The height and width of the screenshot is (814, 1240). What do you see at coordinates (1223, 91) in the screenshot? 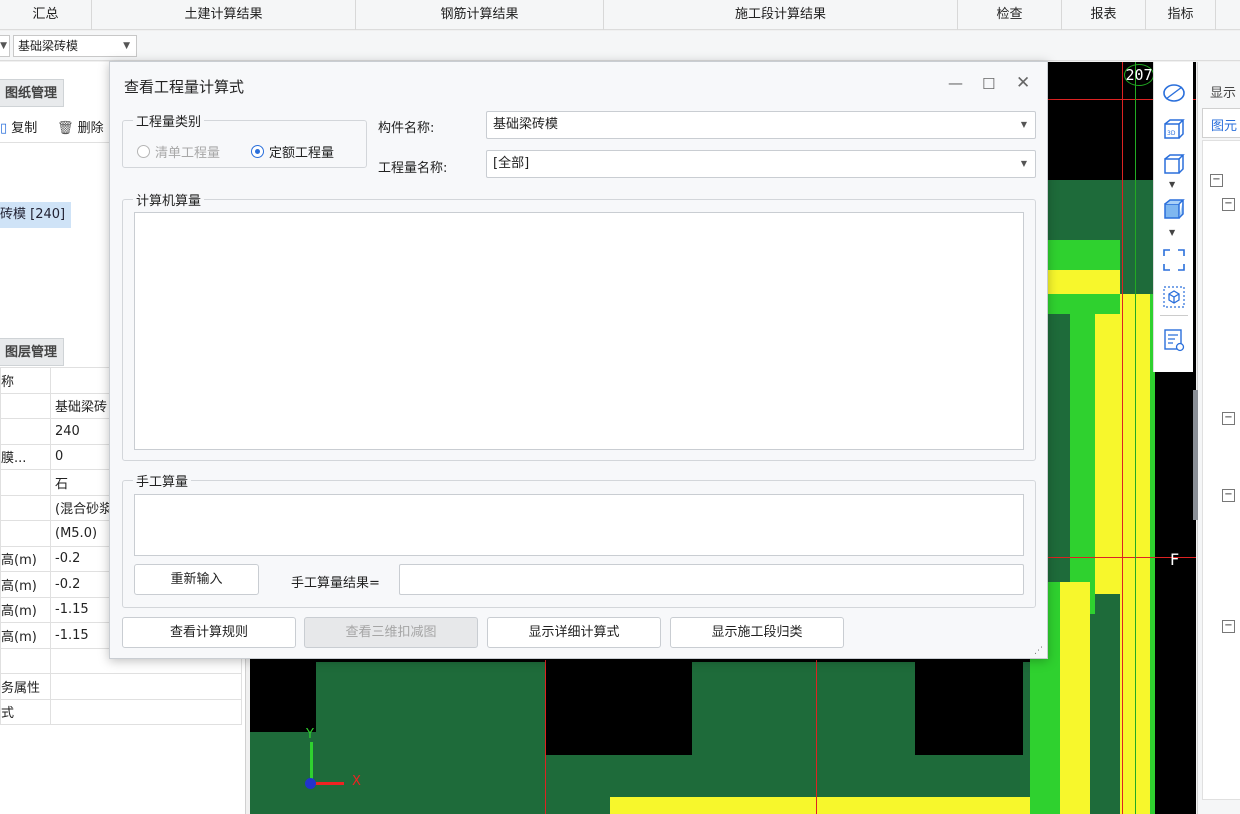
I see `tab-display: 显示` at bounding box center [1223, 91].